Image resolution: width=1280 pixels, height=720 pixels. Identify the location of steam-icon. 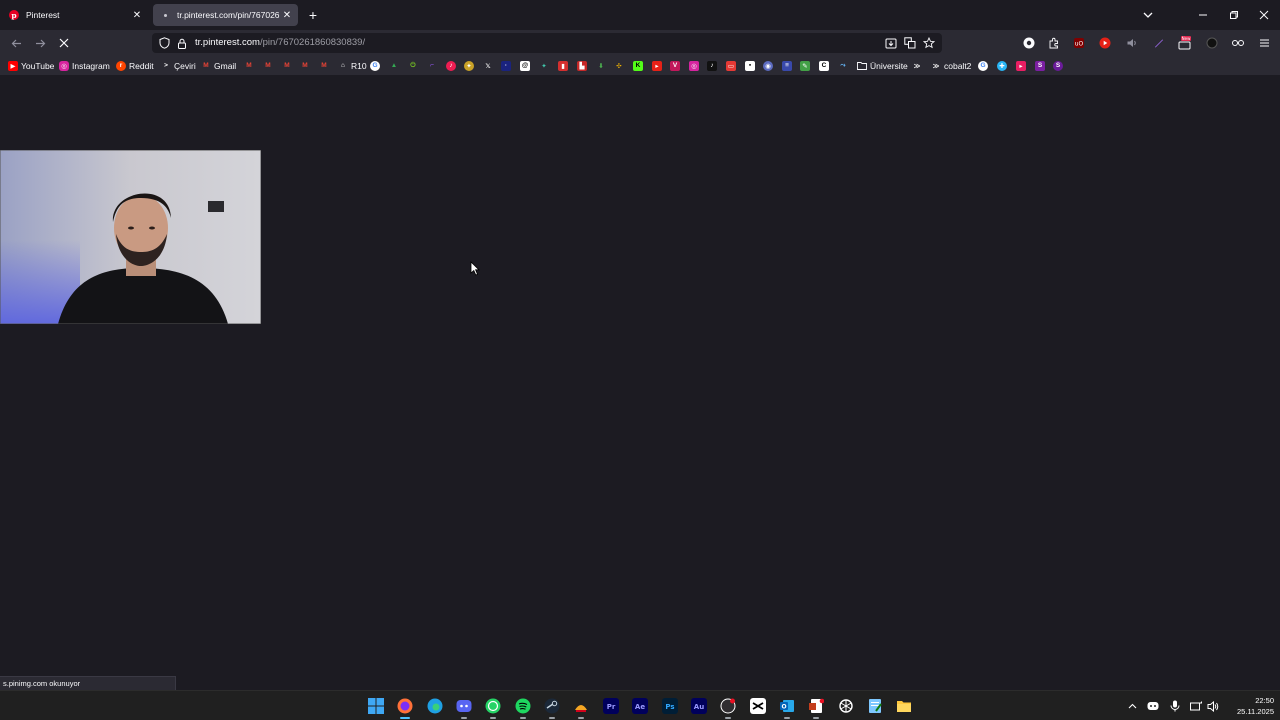
(552, 707).